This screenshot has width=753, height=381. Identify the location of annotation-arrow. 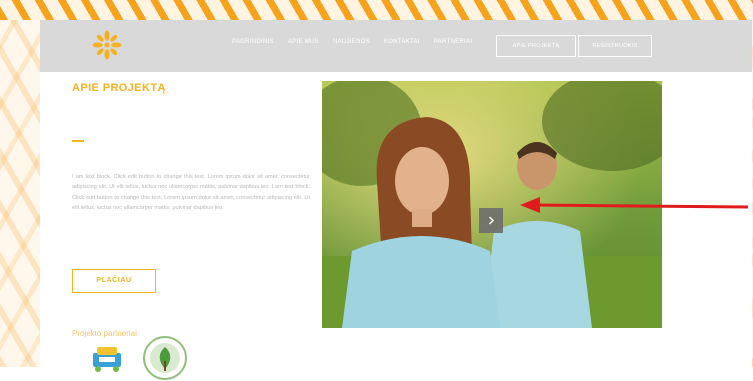
(634, 205).